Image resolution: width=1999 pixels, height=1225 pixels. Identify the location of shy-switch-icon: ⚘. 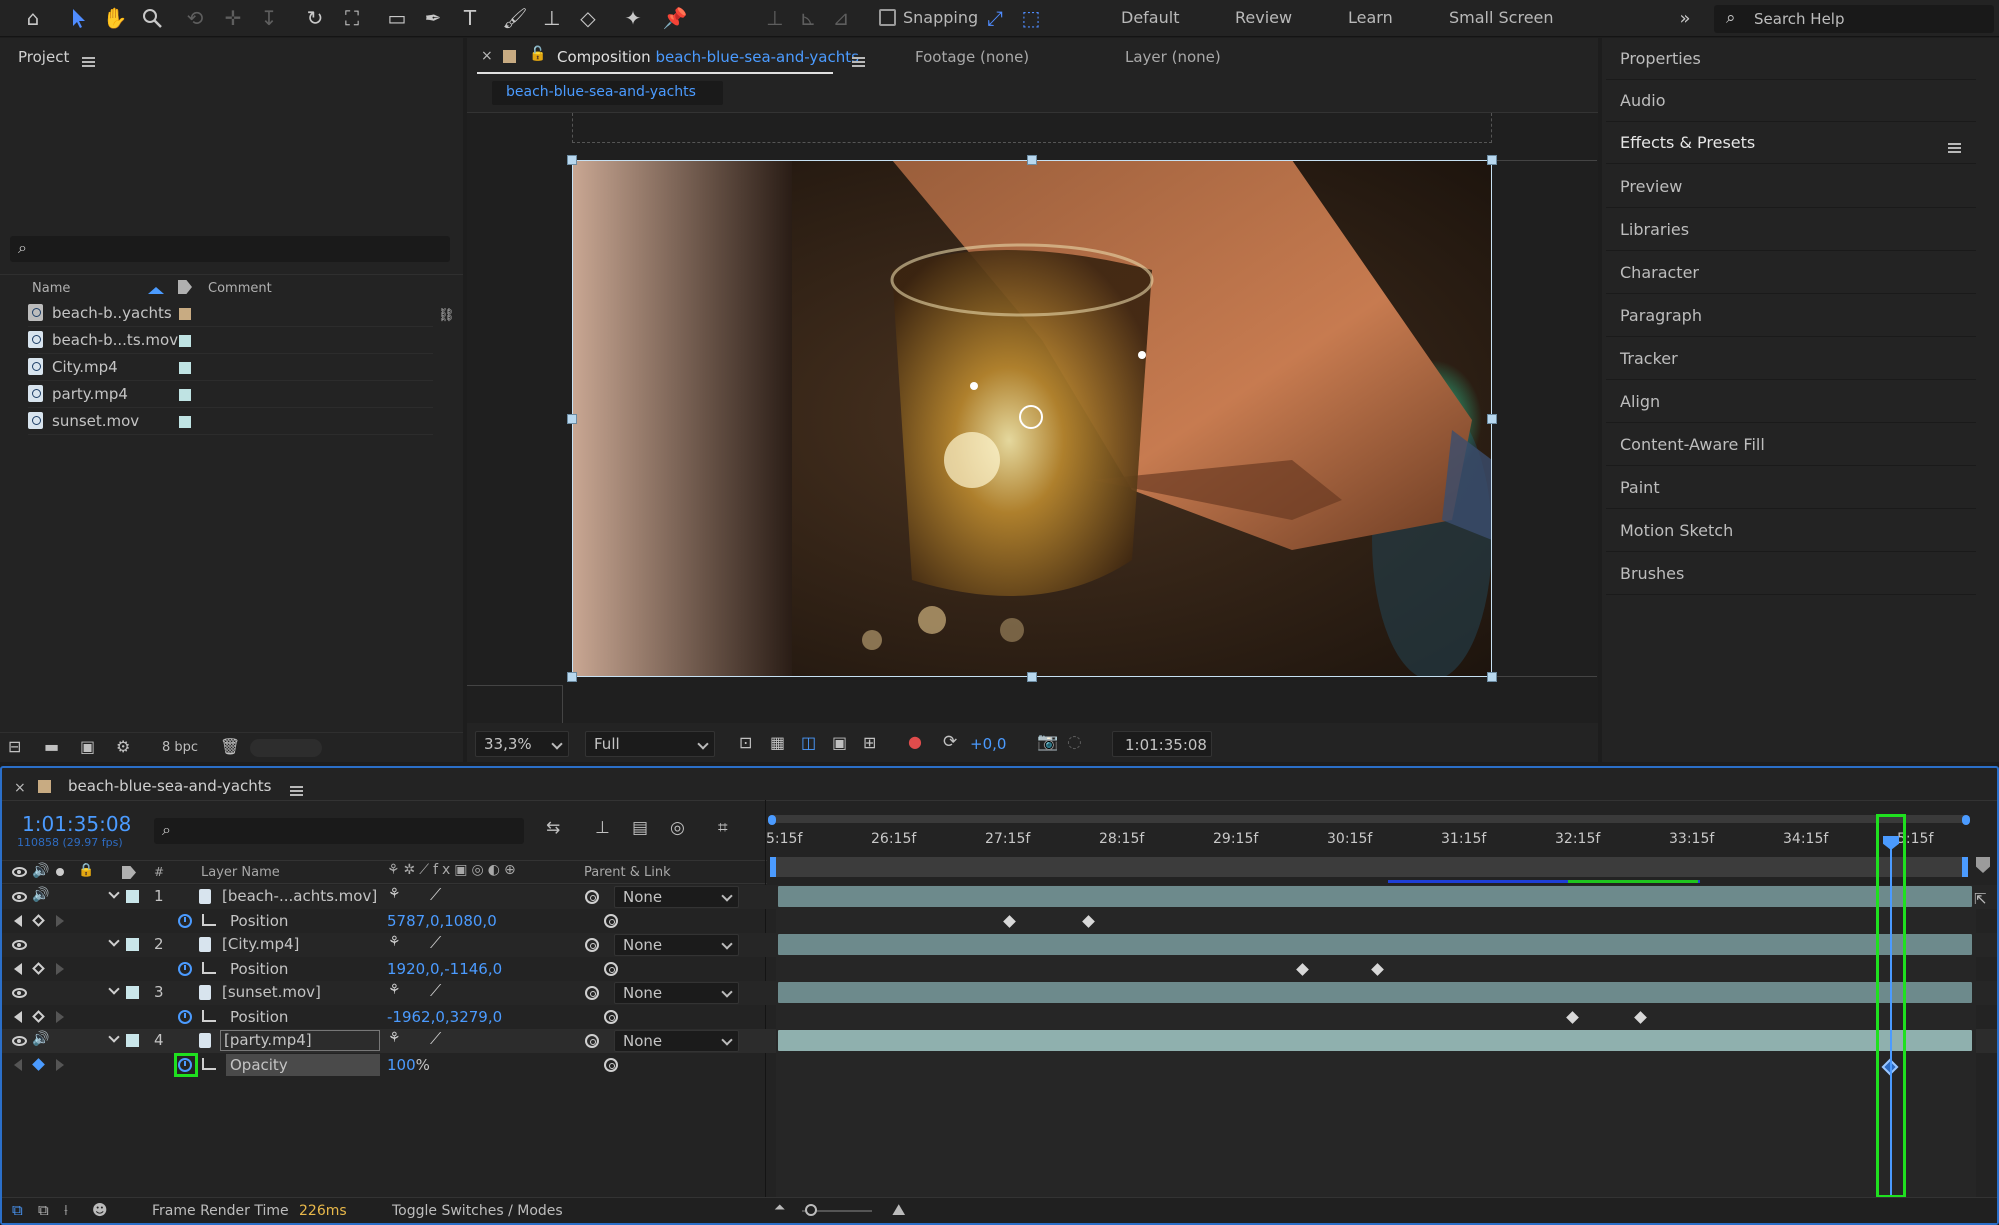
(394, 942).